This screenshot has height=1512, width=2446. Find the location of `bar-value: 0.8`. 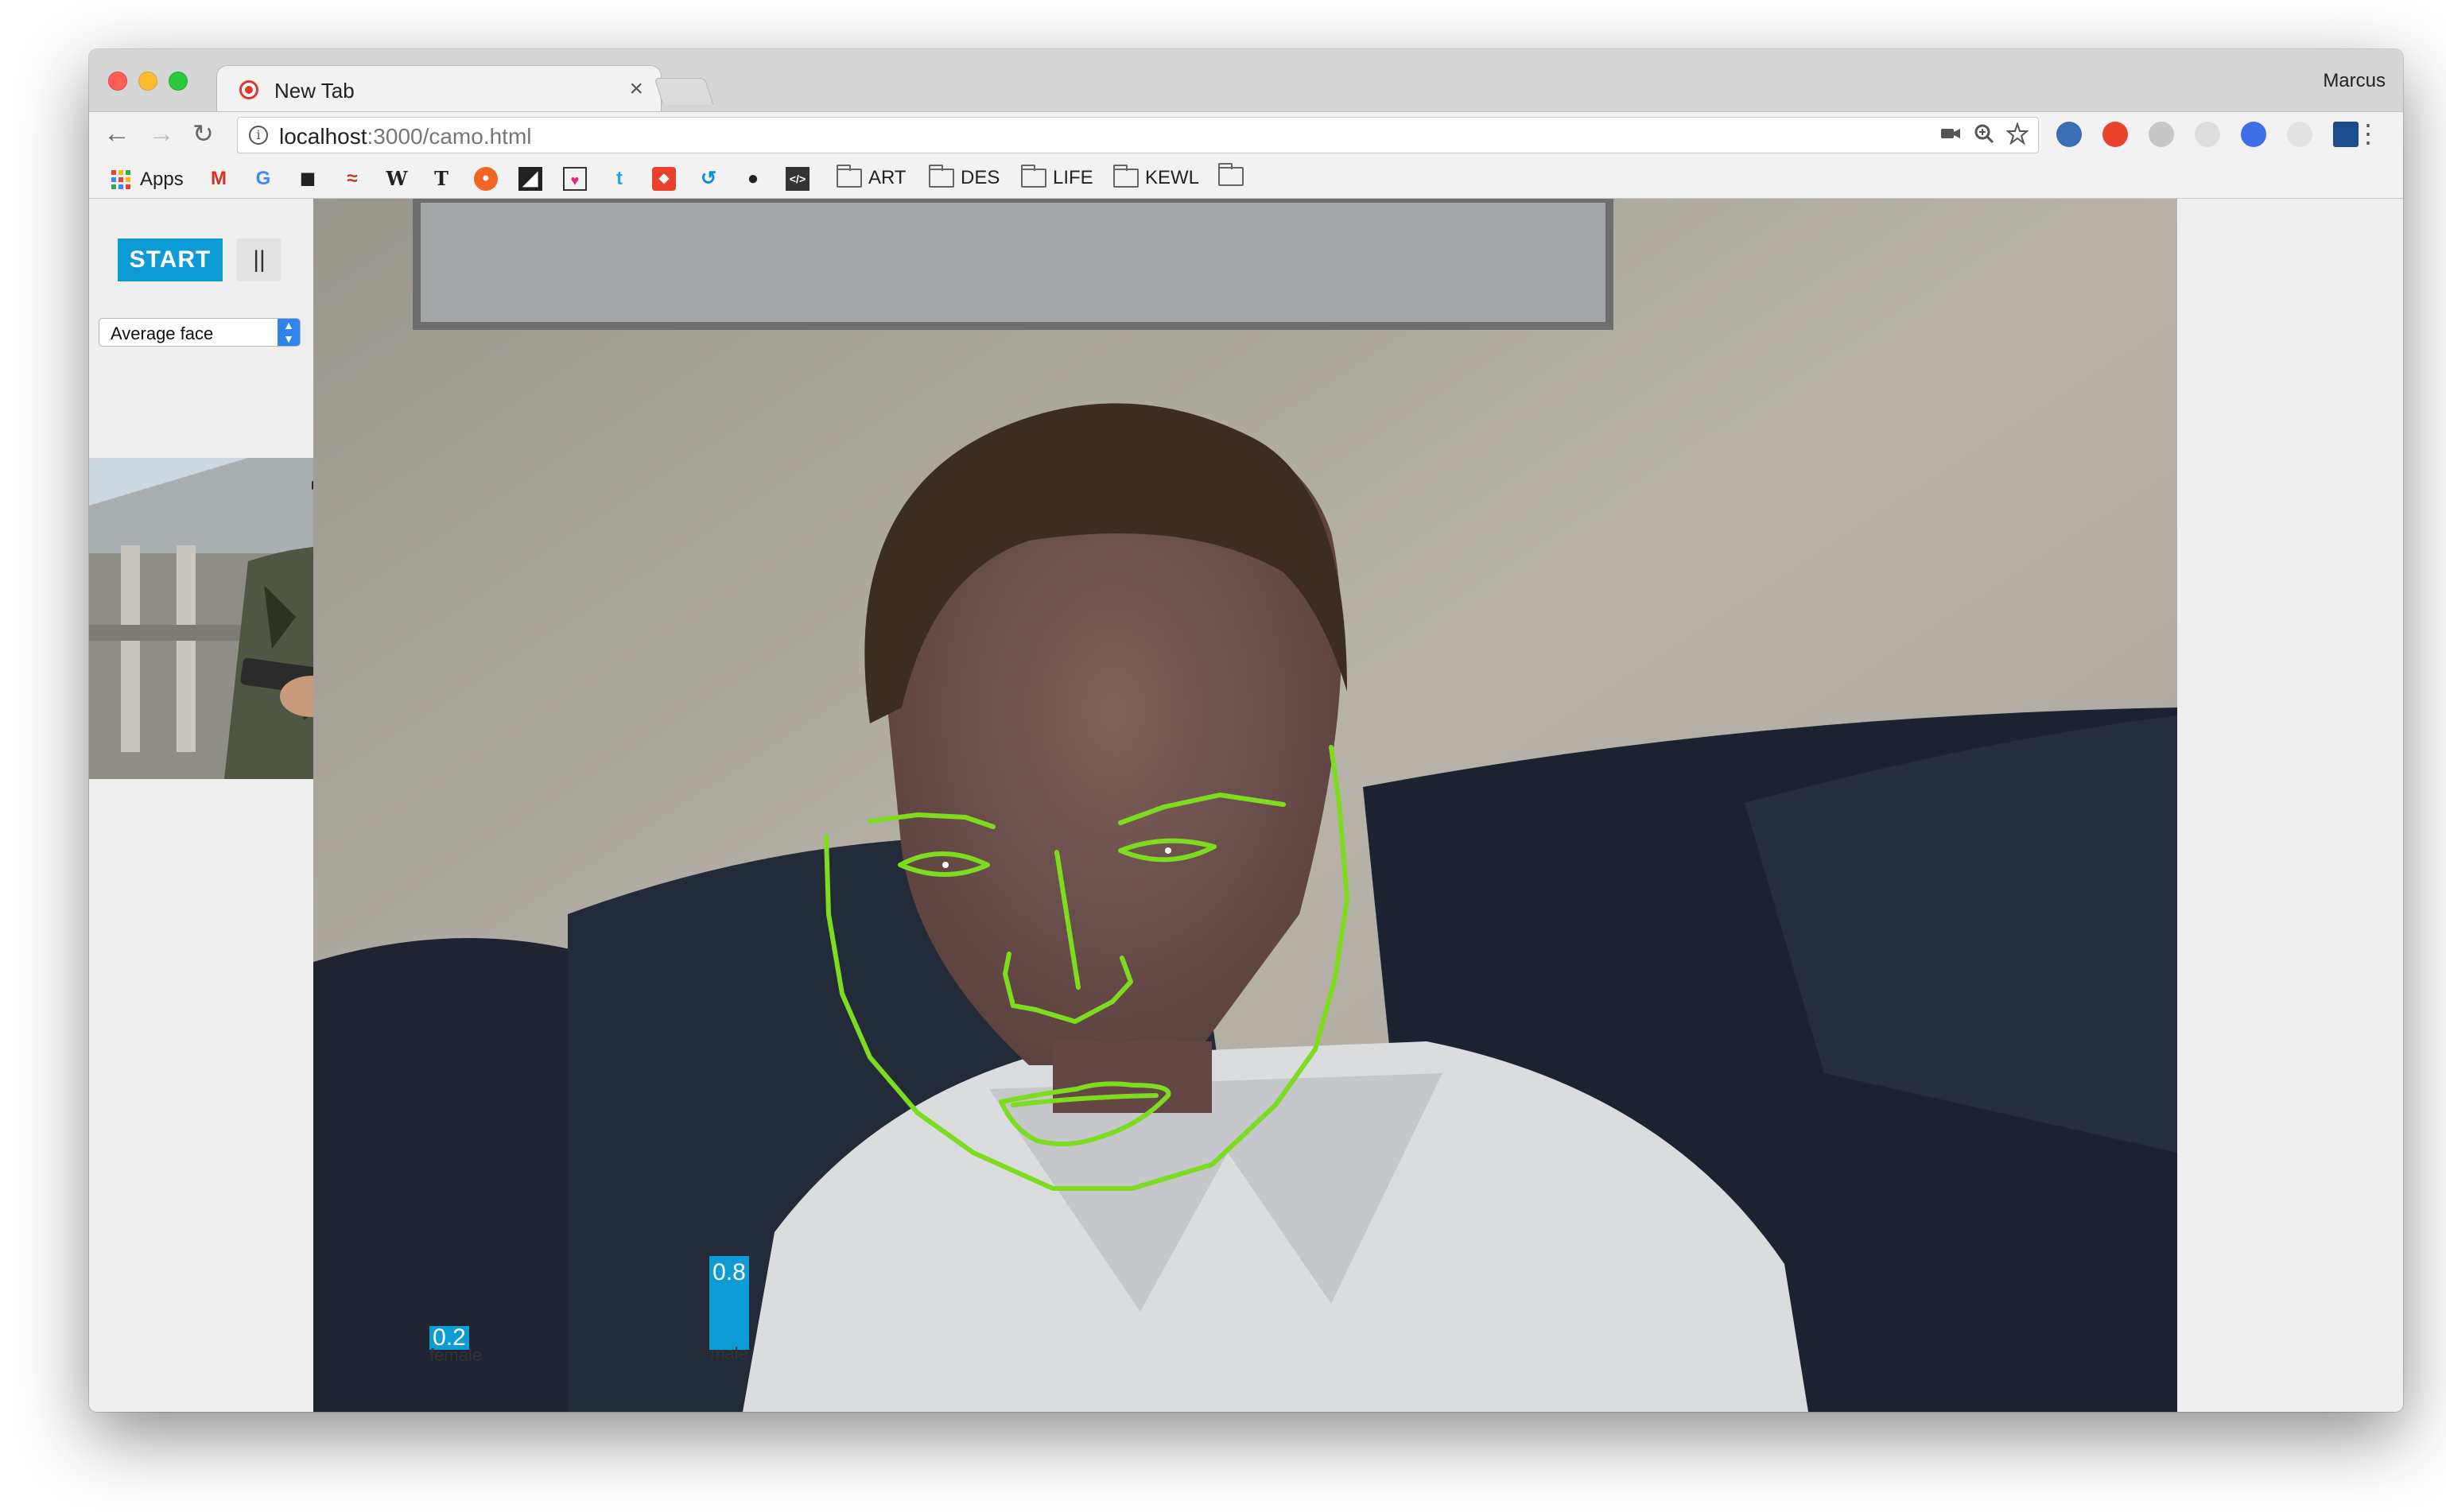

bar-value: 0.8 is located at coordinates (729, 1272).